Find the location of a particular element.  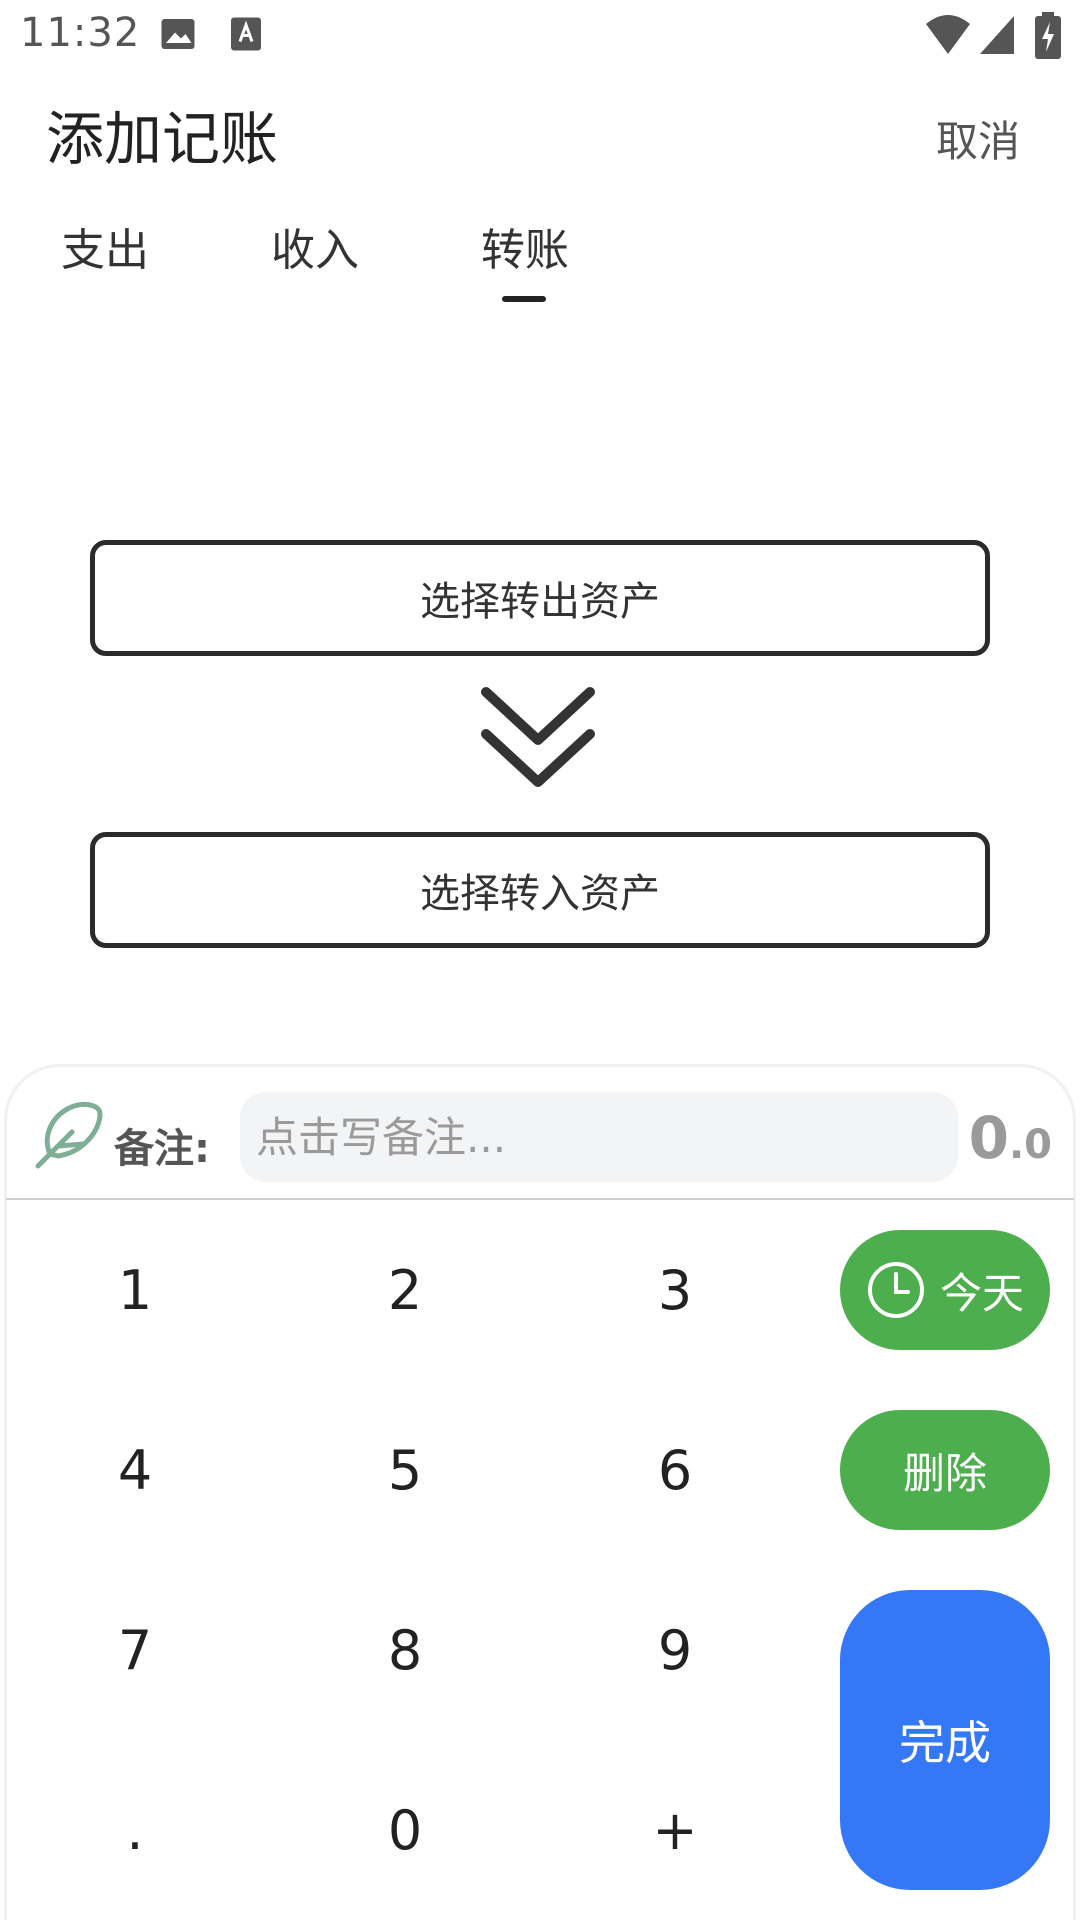

memo-row: 备注: 0.0 is located at coordinates (540, 1132).